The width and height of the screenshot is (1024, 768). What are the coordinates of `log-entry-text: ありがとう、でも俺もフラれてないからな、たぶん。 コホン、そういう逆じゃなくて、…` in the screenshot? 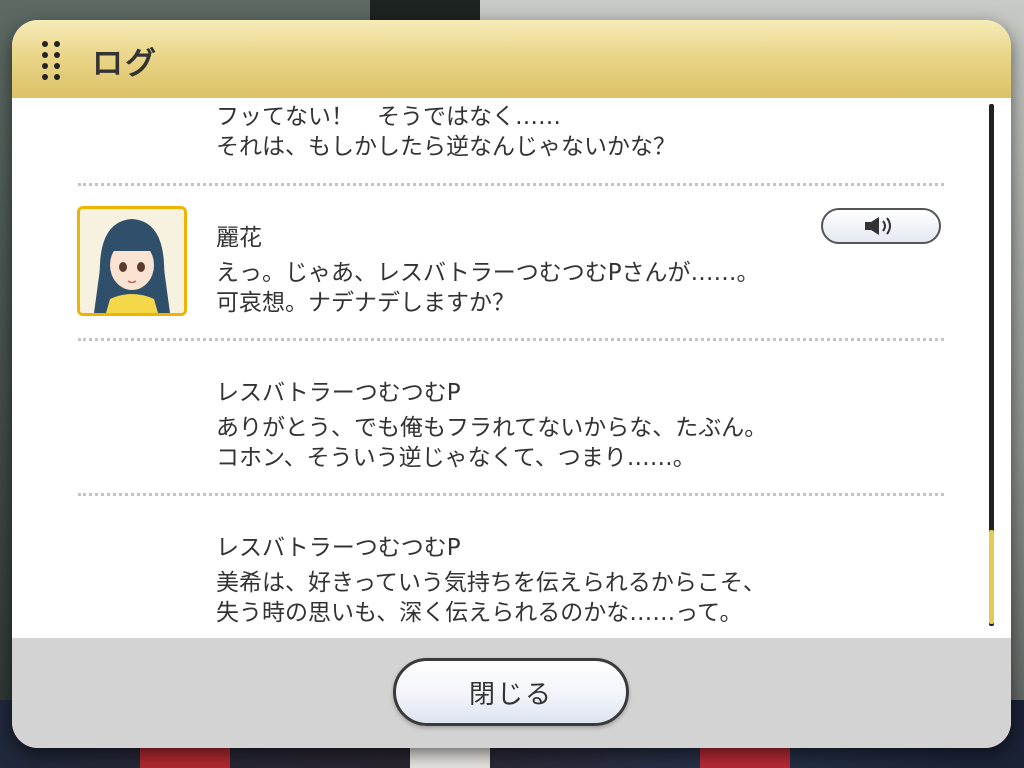 It's located at (492, 443).